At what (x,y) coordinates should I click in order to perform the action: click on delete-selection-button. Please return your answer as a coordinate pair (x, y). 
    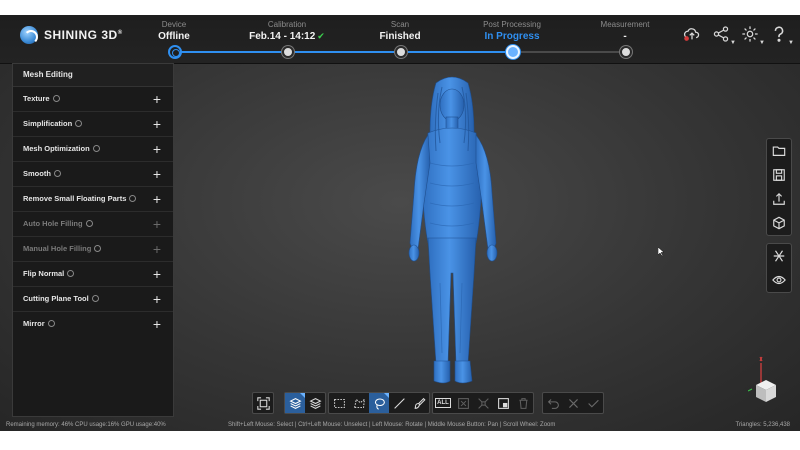
    Looking at the image, I should click on (523, 403).